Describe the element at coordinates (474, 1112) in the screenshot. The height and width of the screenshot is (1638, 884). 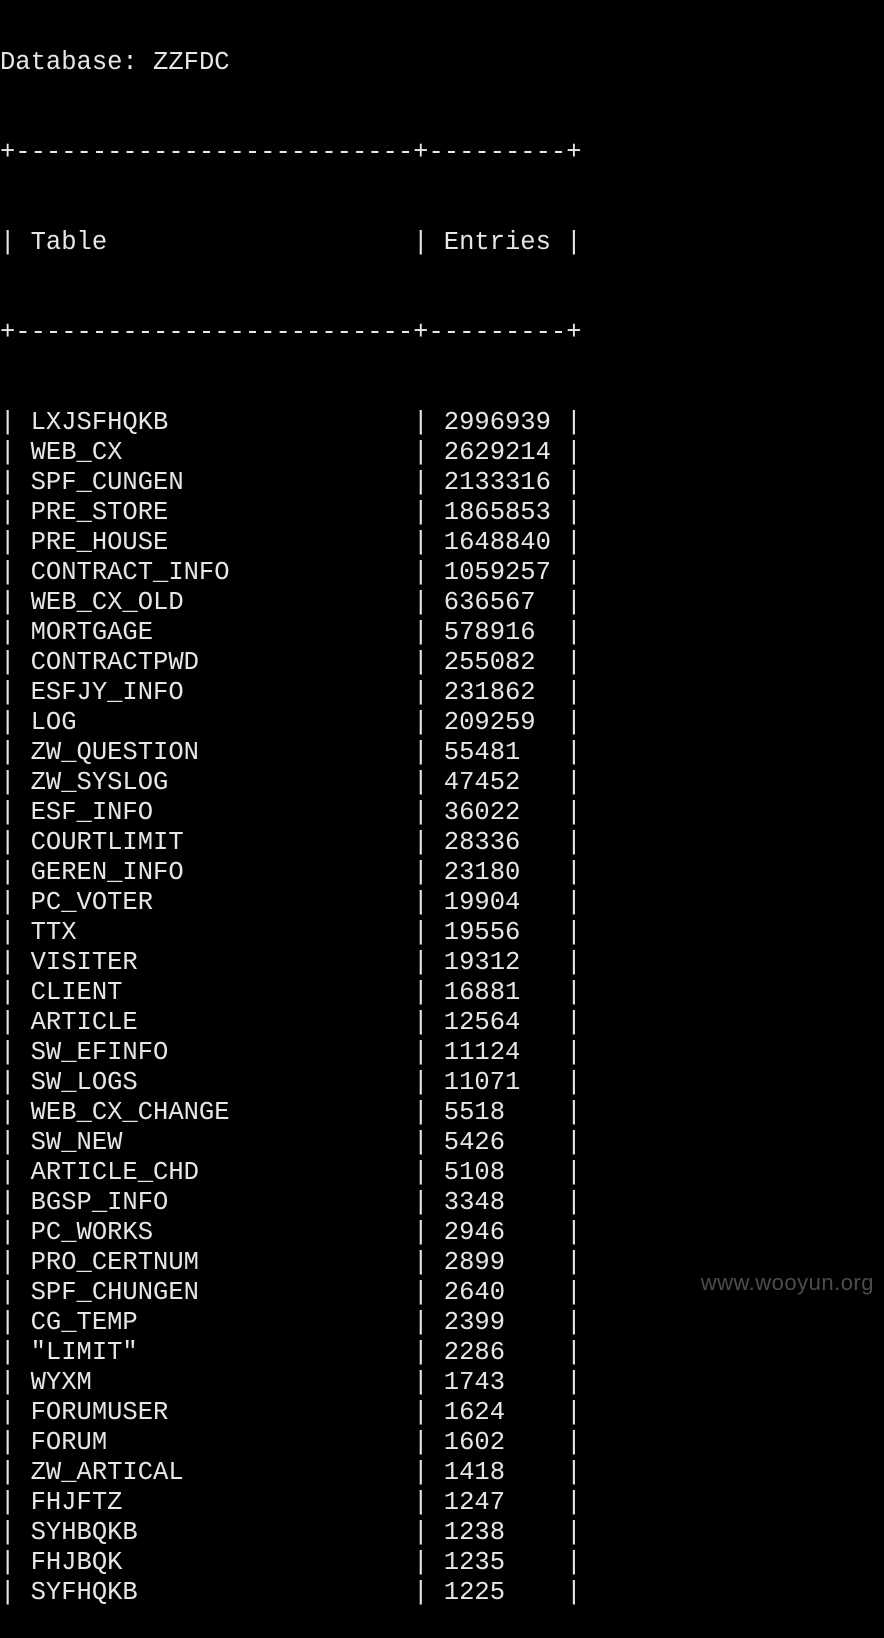
I see `entries-cell: 5518` at that location.